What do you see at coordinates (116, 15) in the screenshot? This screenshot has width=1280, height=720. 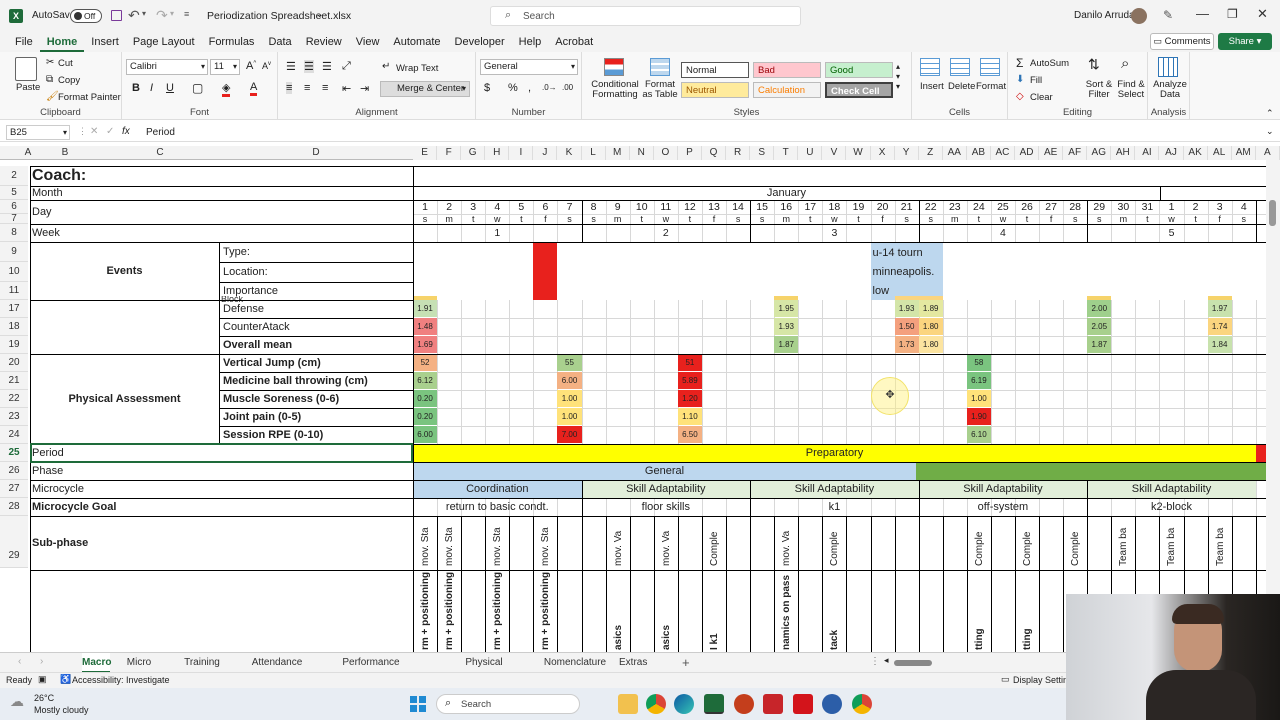 I see `save-icon` at bounding box center [116, 15].